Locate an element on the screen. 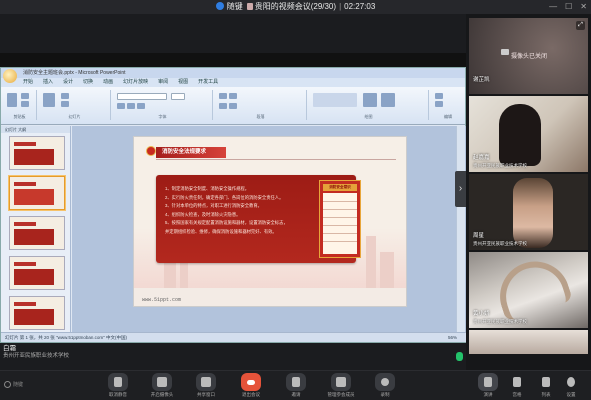  participant-name: 谢芷凯 is located at coordinates (481, 80).